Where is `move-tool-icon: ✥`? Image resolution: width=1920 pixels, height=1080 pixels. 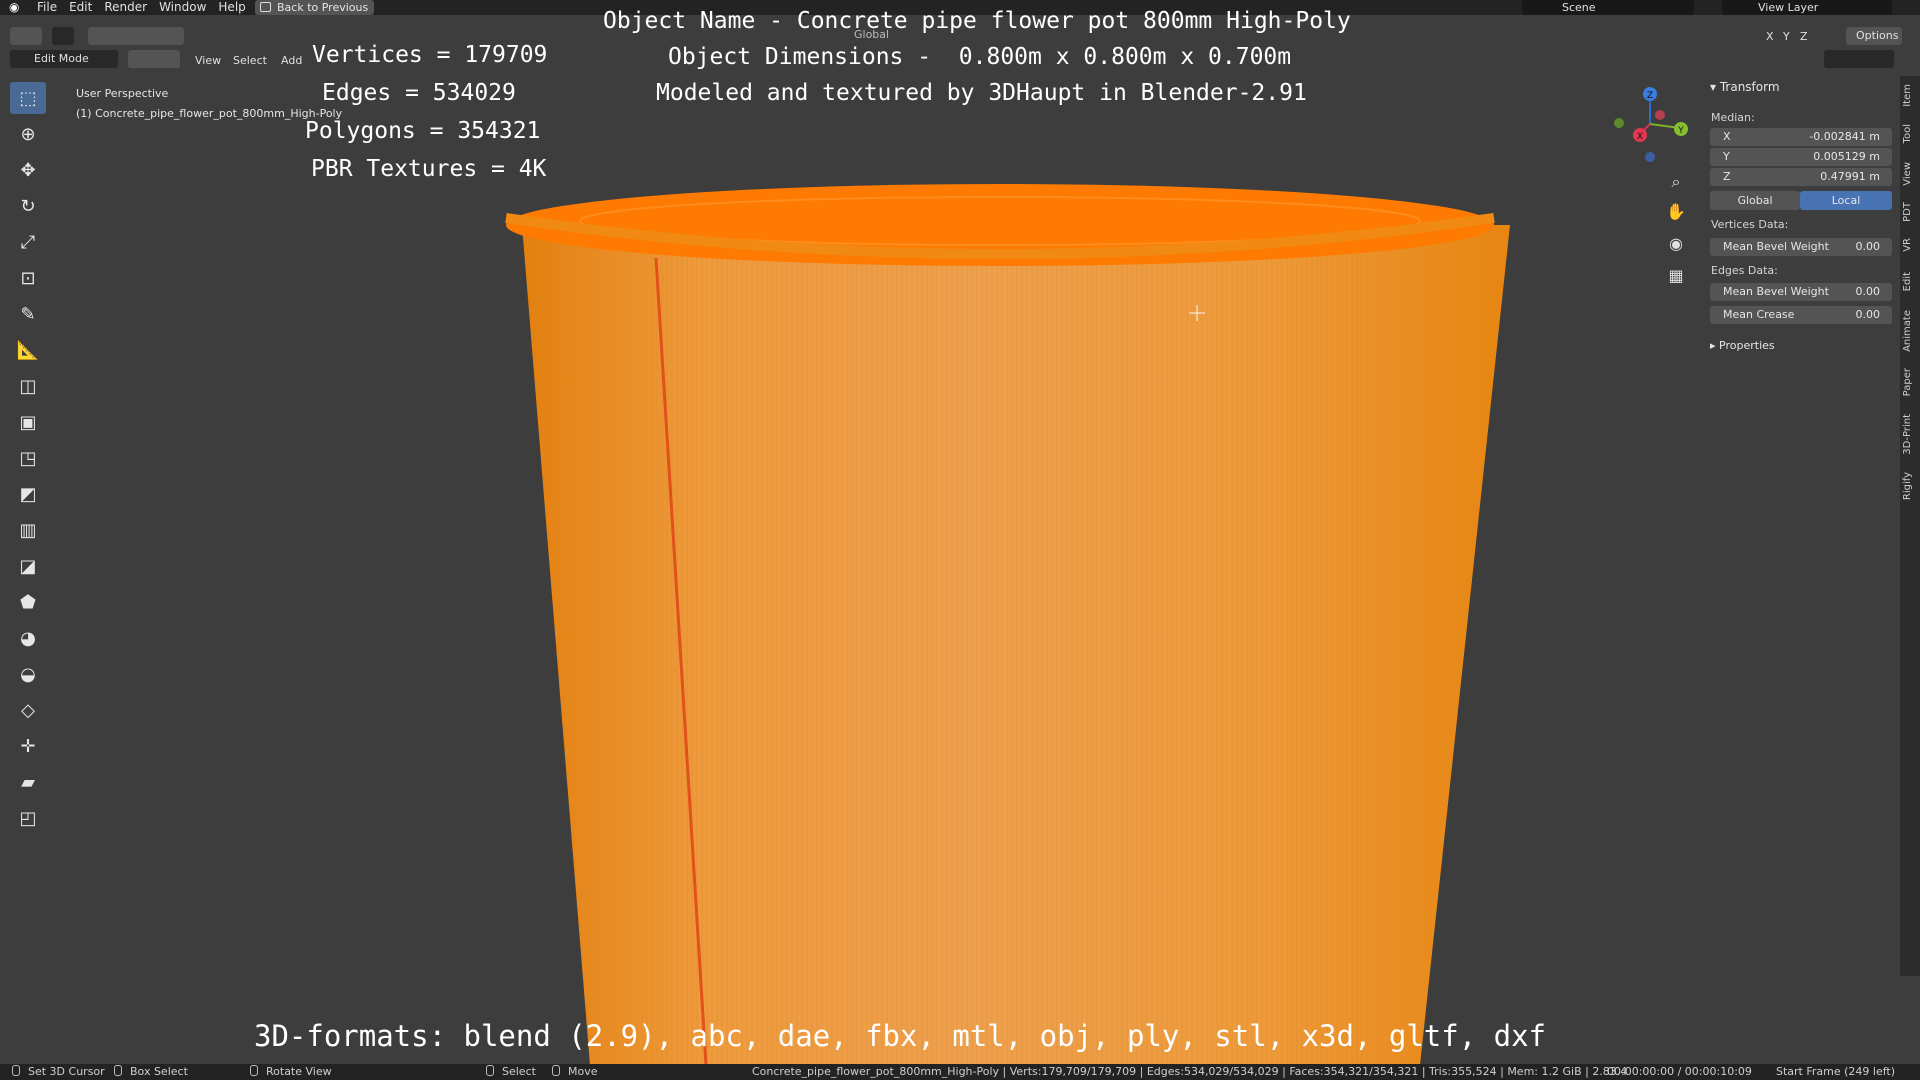 move-tool-icon: ✥ is located at coordinates (28, 170).